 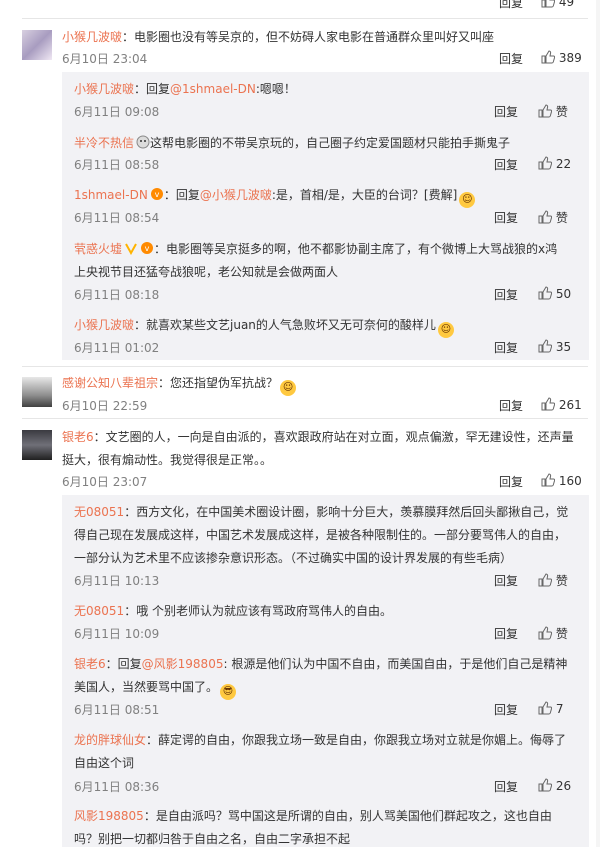 I want to click on comment-text: ：您还指望伪军抗战？, so click(x=218, y=383).